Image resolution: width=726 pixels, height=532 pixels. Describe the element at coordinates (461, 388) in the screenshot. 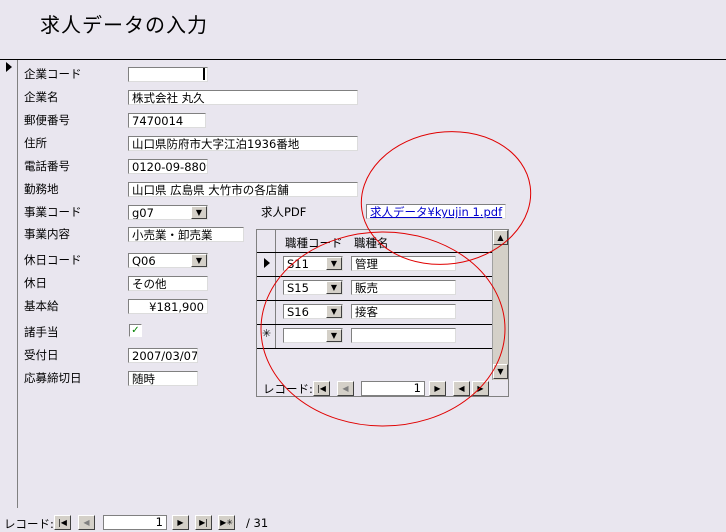

I see `subform-scroll-left-icon: ◀` at that location.